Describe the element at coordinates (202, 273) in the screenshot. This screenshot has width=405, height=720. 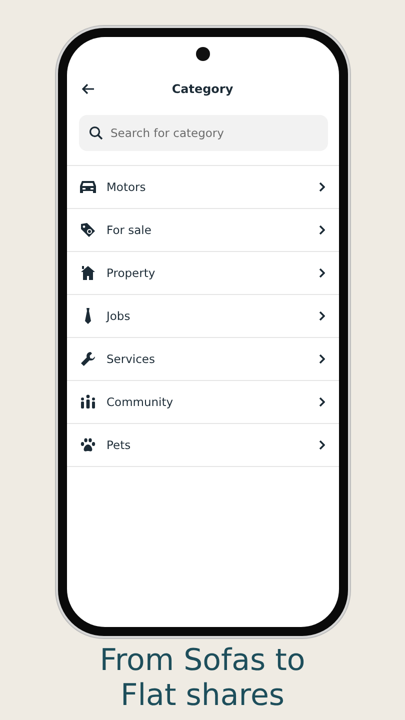
I see `category-item: Property` at that location.